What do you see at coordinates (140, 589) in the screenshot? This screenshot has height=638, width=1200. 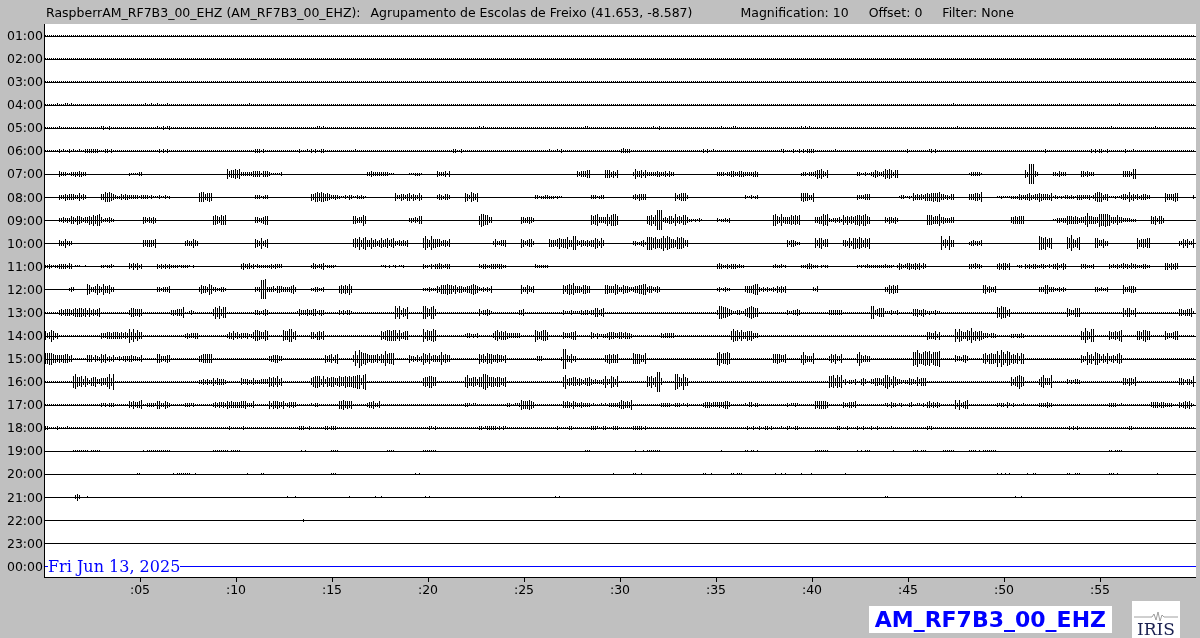 I see `time-tick-label: :05` at bounding box center [140, 589].